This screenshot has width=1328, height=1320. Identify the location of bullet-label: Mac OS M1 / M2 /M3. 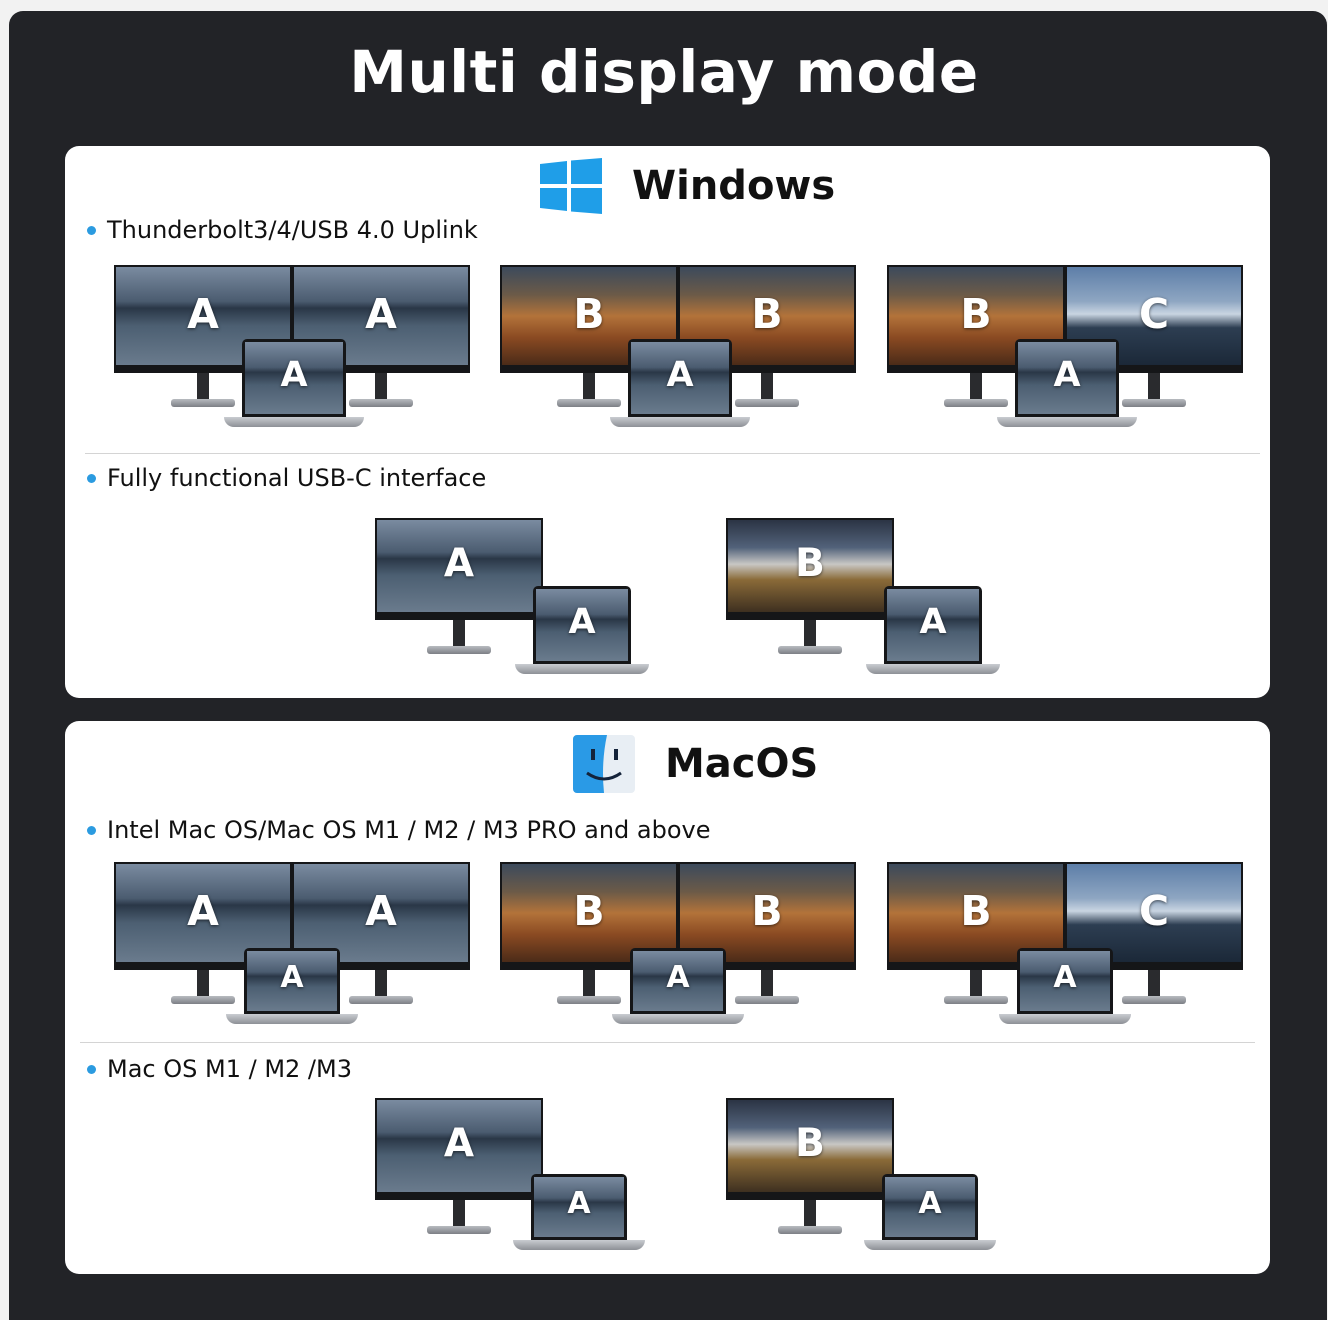
(229, 1069).